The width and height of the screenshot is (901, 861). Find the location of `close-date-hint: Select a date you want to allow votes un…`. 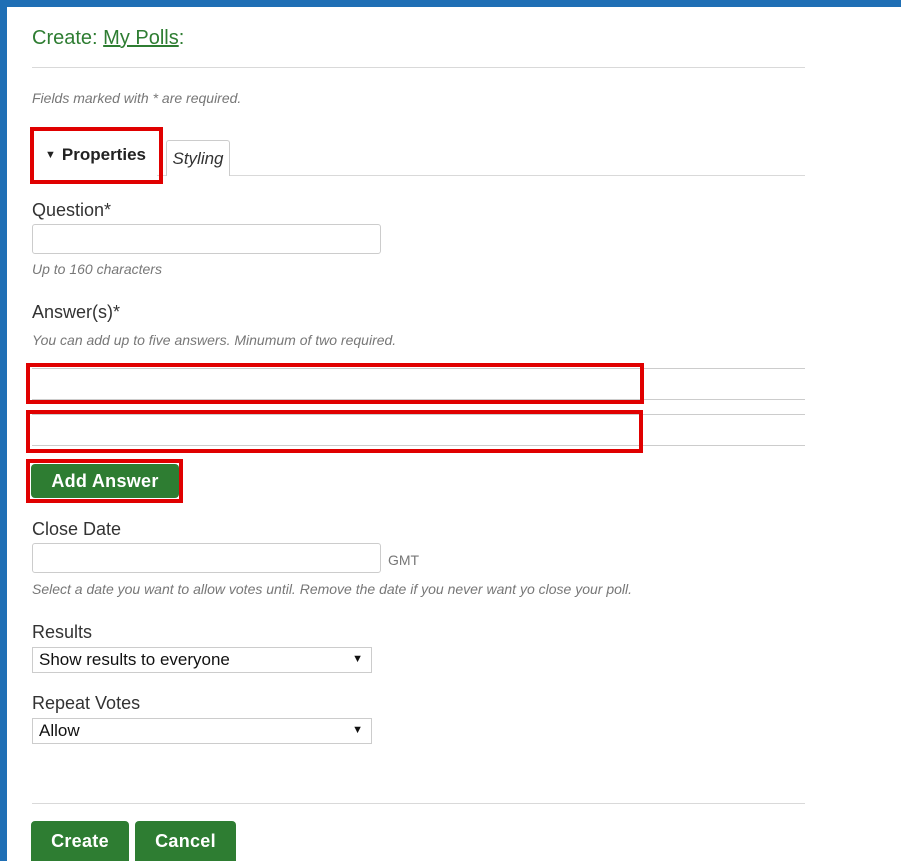

close-date-hint: Select a date you want to allow votes un… is located at coordinates (332, 589).